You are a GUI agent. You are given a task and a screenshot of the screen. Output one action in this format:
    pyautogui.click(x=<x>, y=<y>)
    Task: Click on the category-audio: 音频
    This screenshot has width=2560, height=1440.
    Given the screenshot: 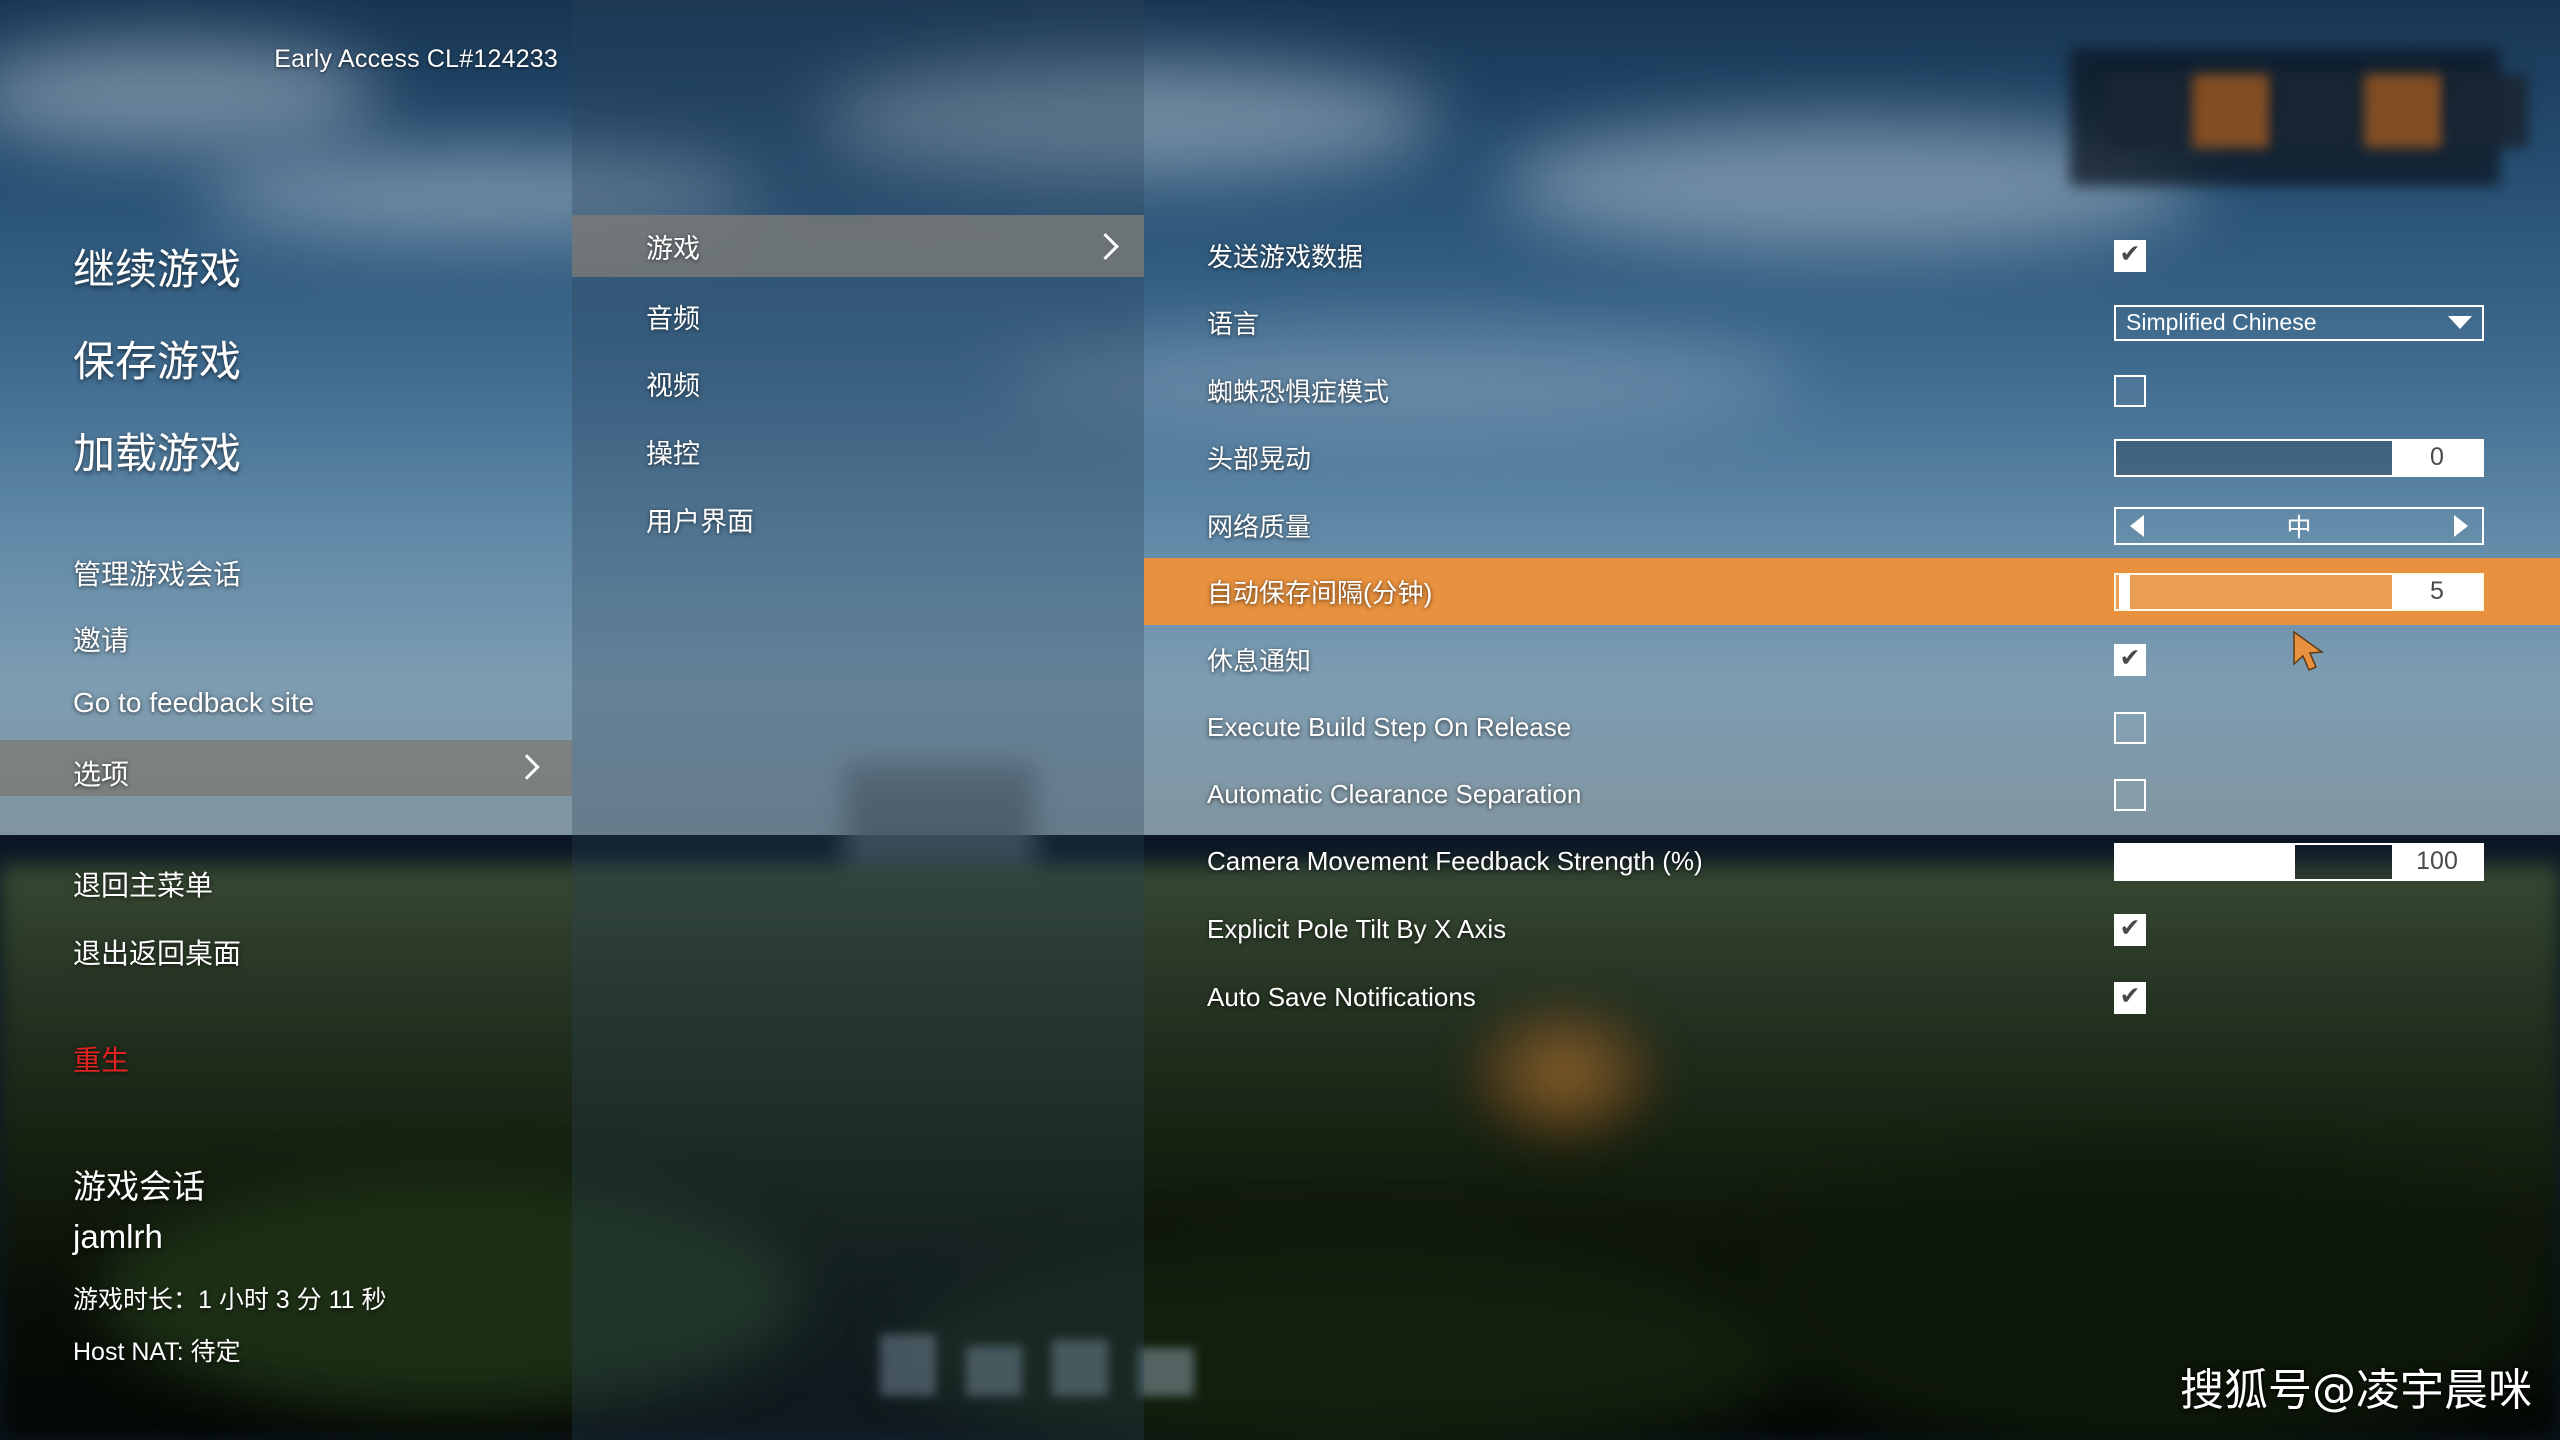 What is the action you would take?
    pyautogui.click(x=858, y=316)
    